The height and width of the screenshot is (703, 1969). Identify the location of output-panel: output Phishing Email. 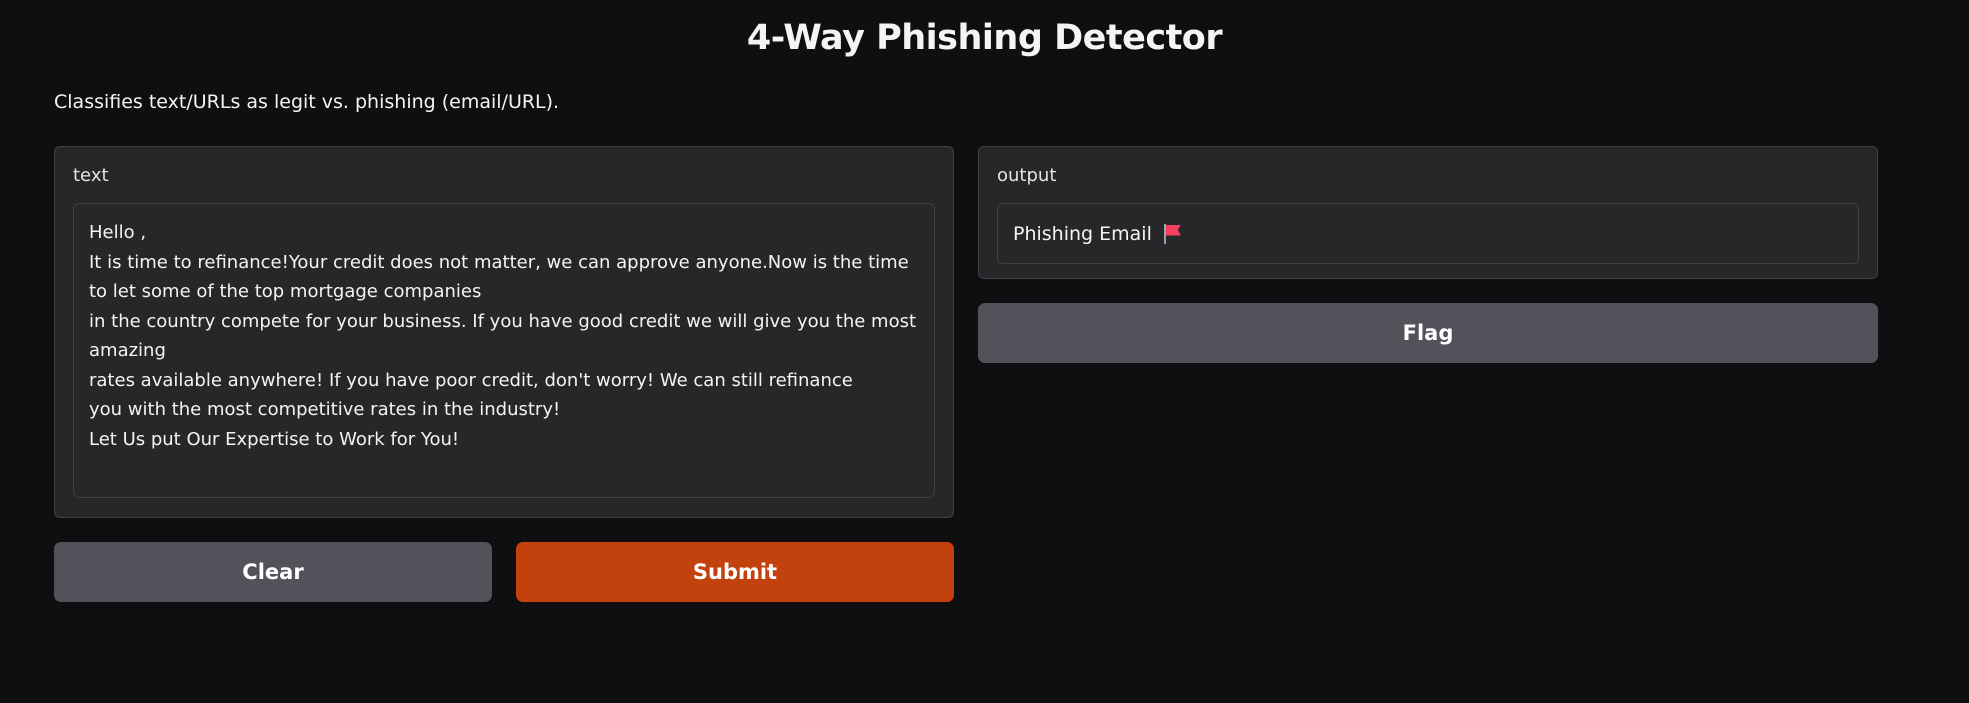
(1428, 212).